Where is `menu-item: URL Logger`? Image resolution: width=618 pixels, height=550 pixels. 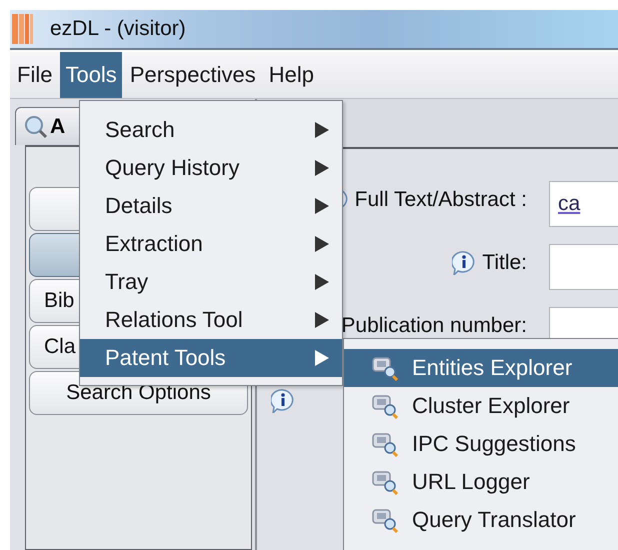 menu-item: URL Logger is located at coordinates (481, 482).